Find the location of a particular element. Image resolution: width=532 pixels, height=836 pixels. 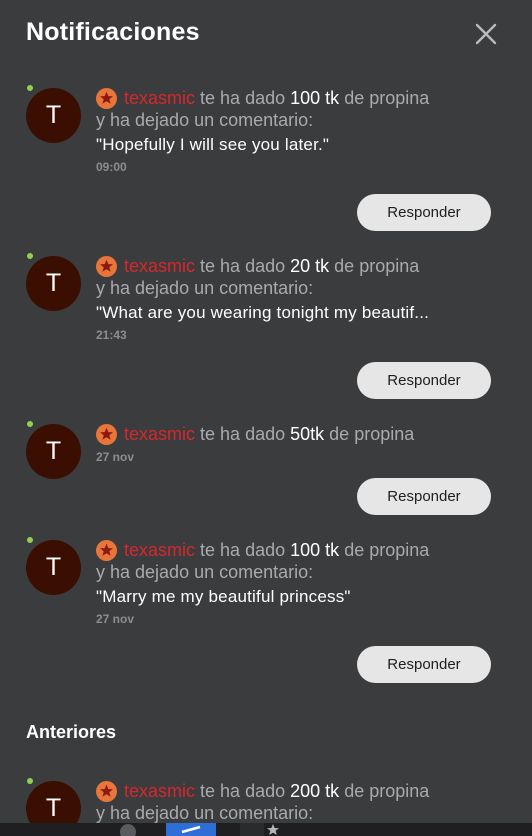

notification-headline: texasmic te ha dado 200 tk de propina is located at coordinates (276, 791).